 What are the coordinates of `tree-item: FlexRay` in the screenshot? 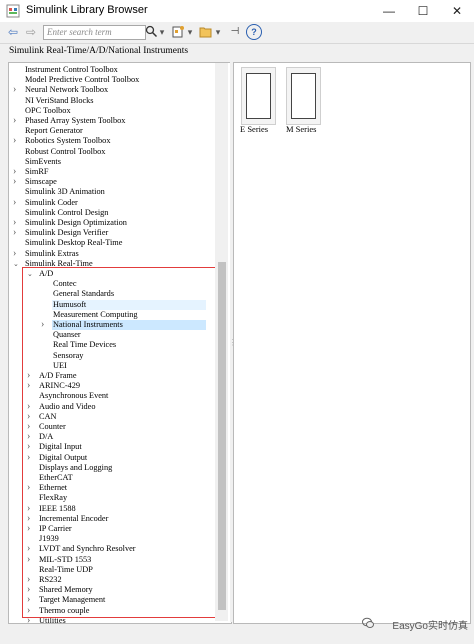 It's located at (111, 498).